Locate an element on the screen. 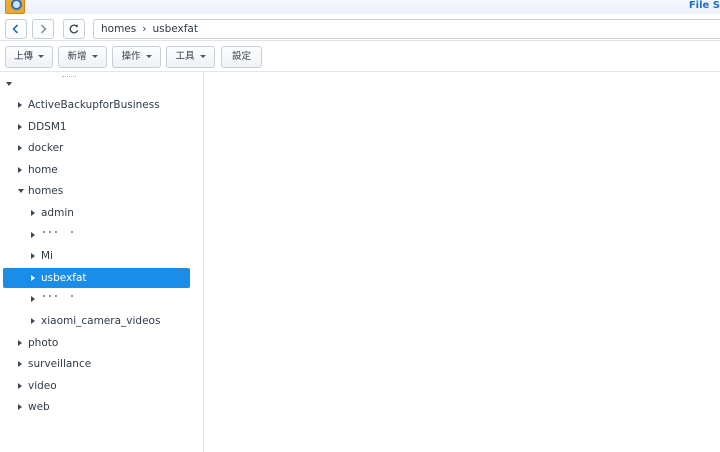 The width and height of the screenshot is (720, 452). action-label: 操作 is located at coordinates (131, 56).